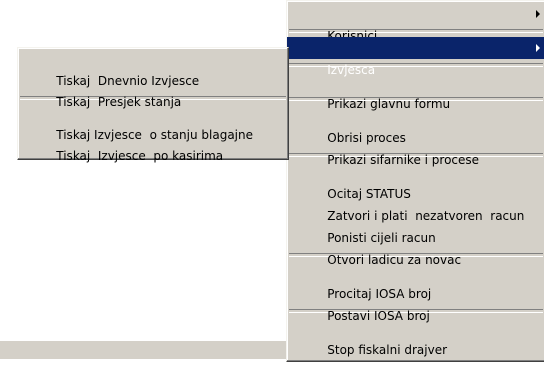 This screenshot has width=544, height=383. I want to click on submenu-item-po-kasirima: Tiskaj Izvjesce po kasirima, so click(153, 144).